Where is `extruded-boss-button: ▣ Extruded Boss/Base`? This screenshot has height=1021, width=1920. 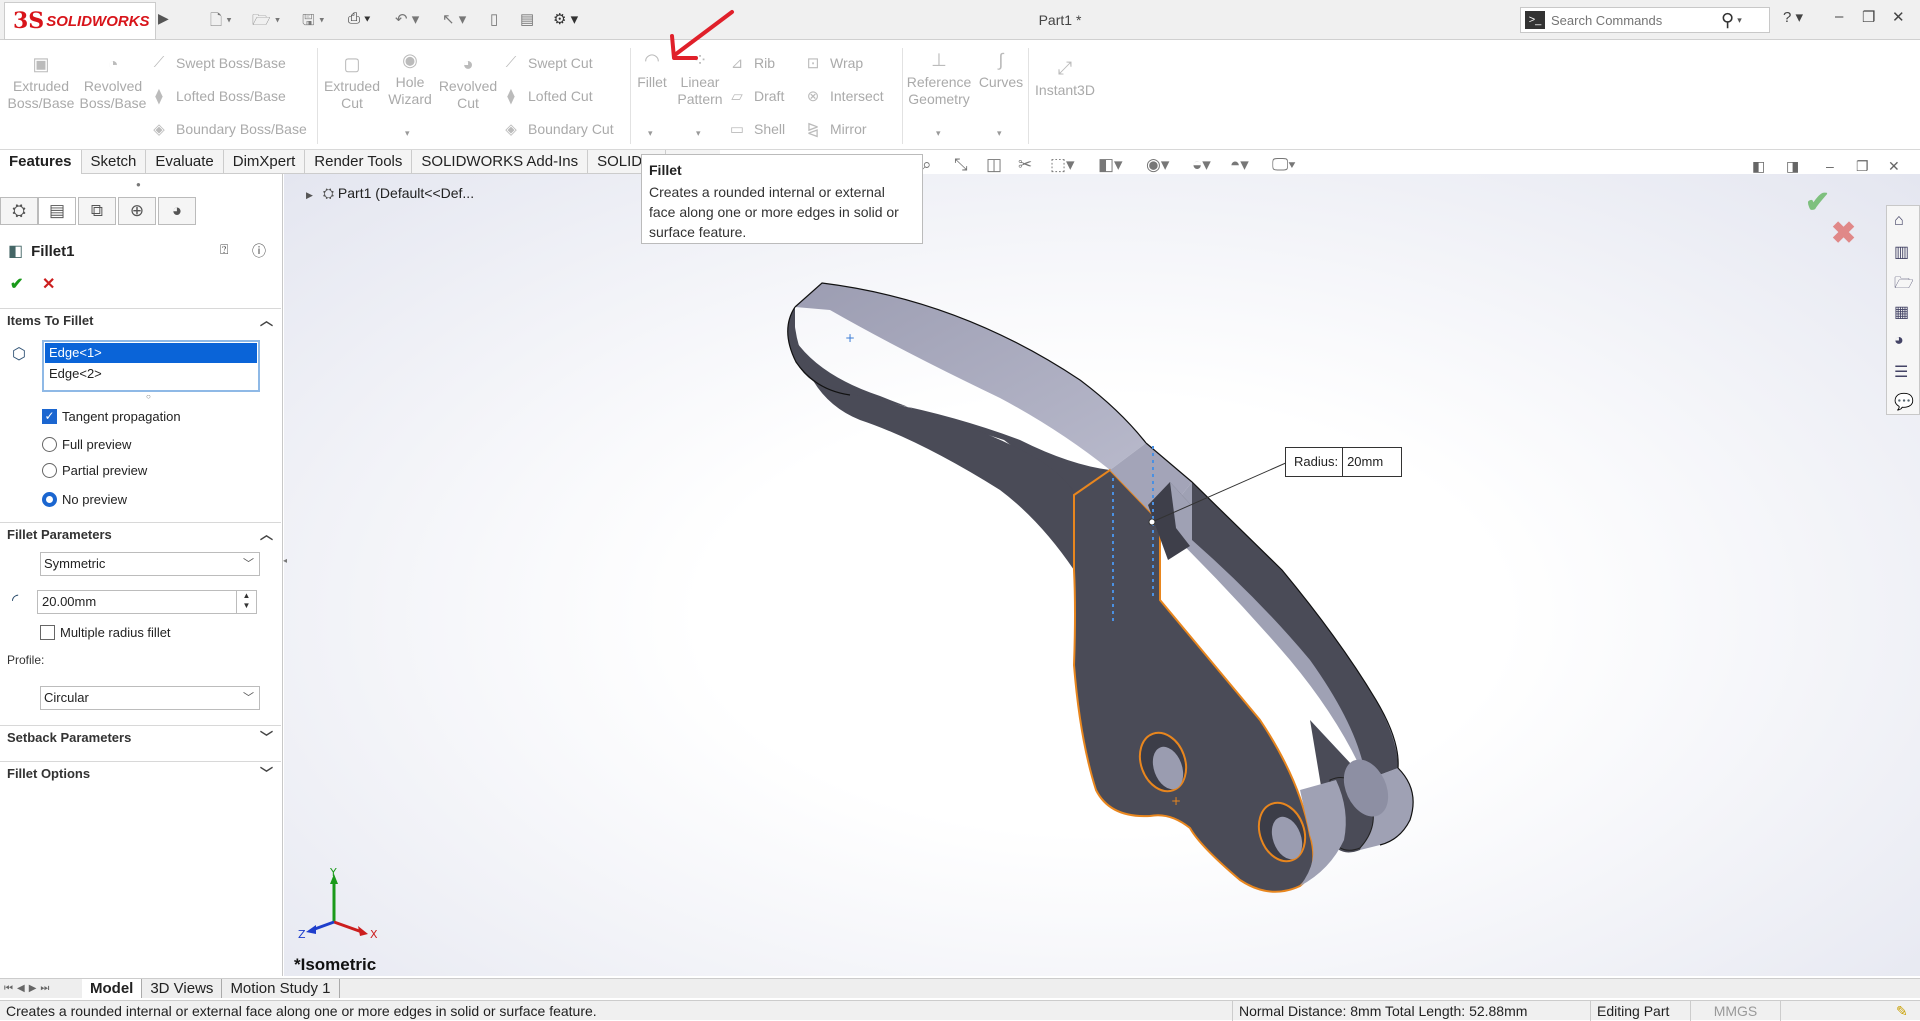 extruded-boss-button: ▣ Extruded Boss/Base is located at coordinates (41, 83).